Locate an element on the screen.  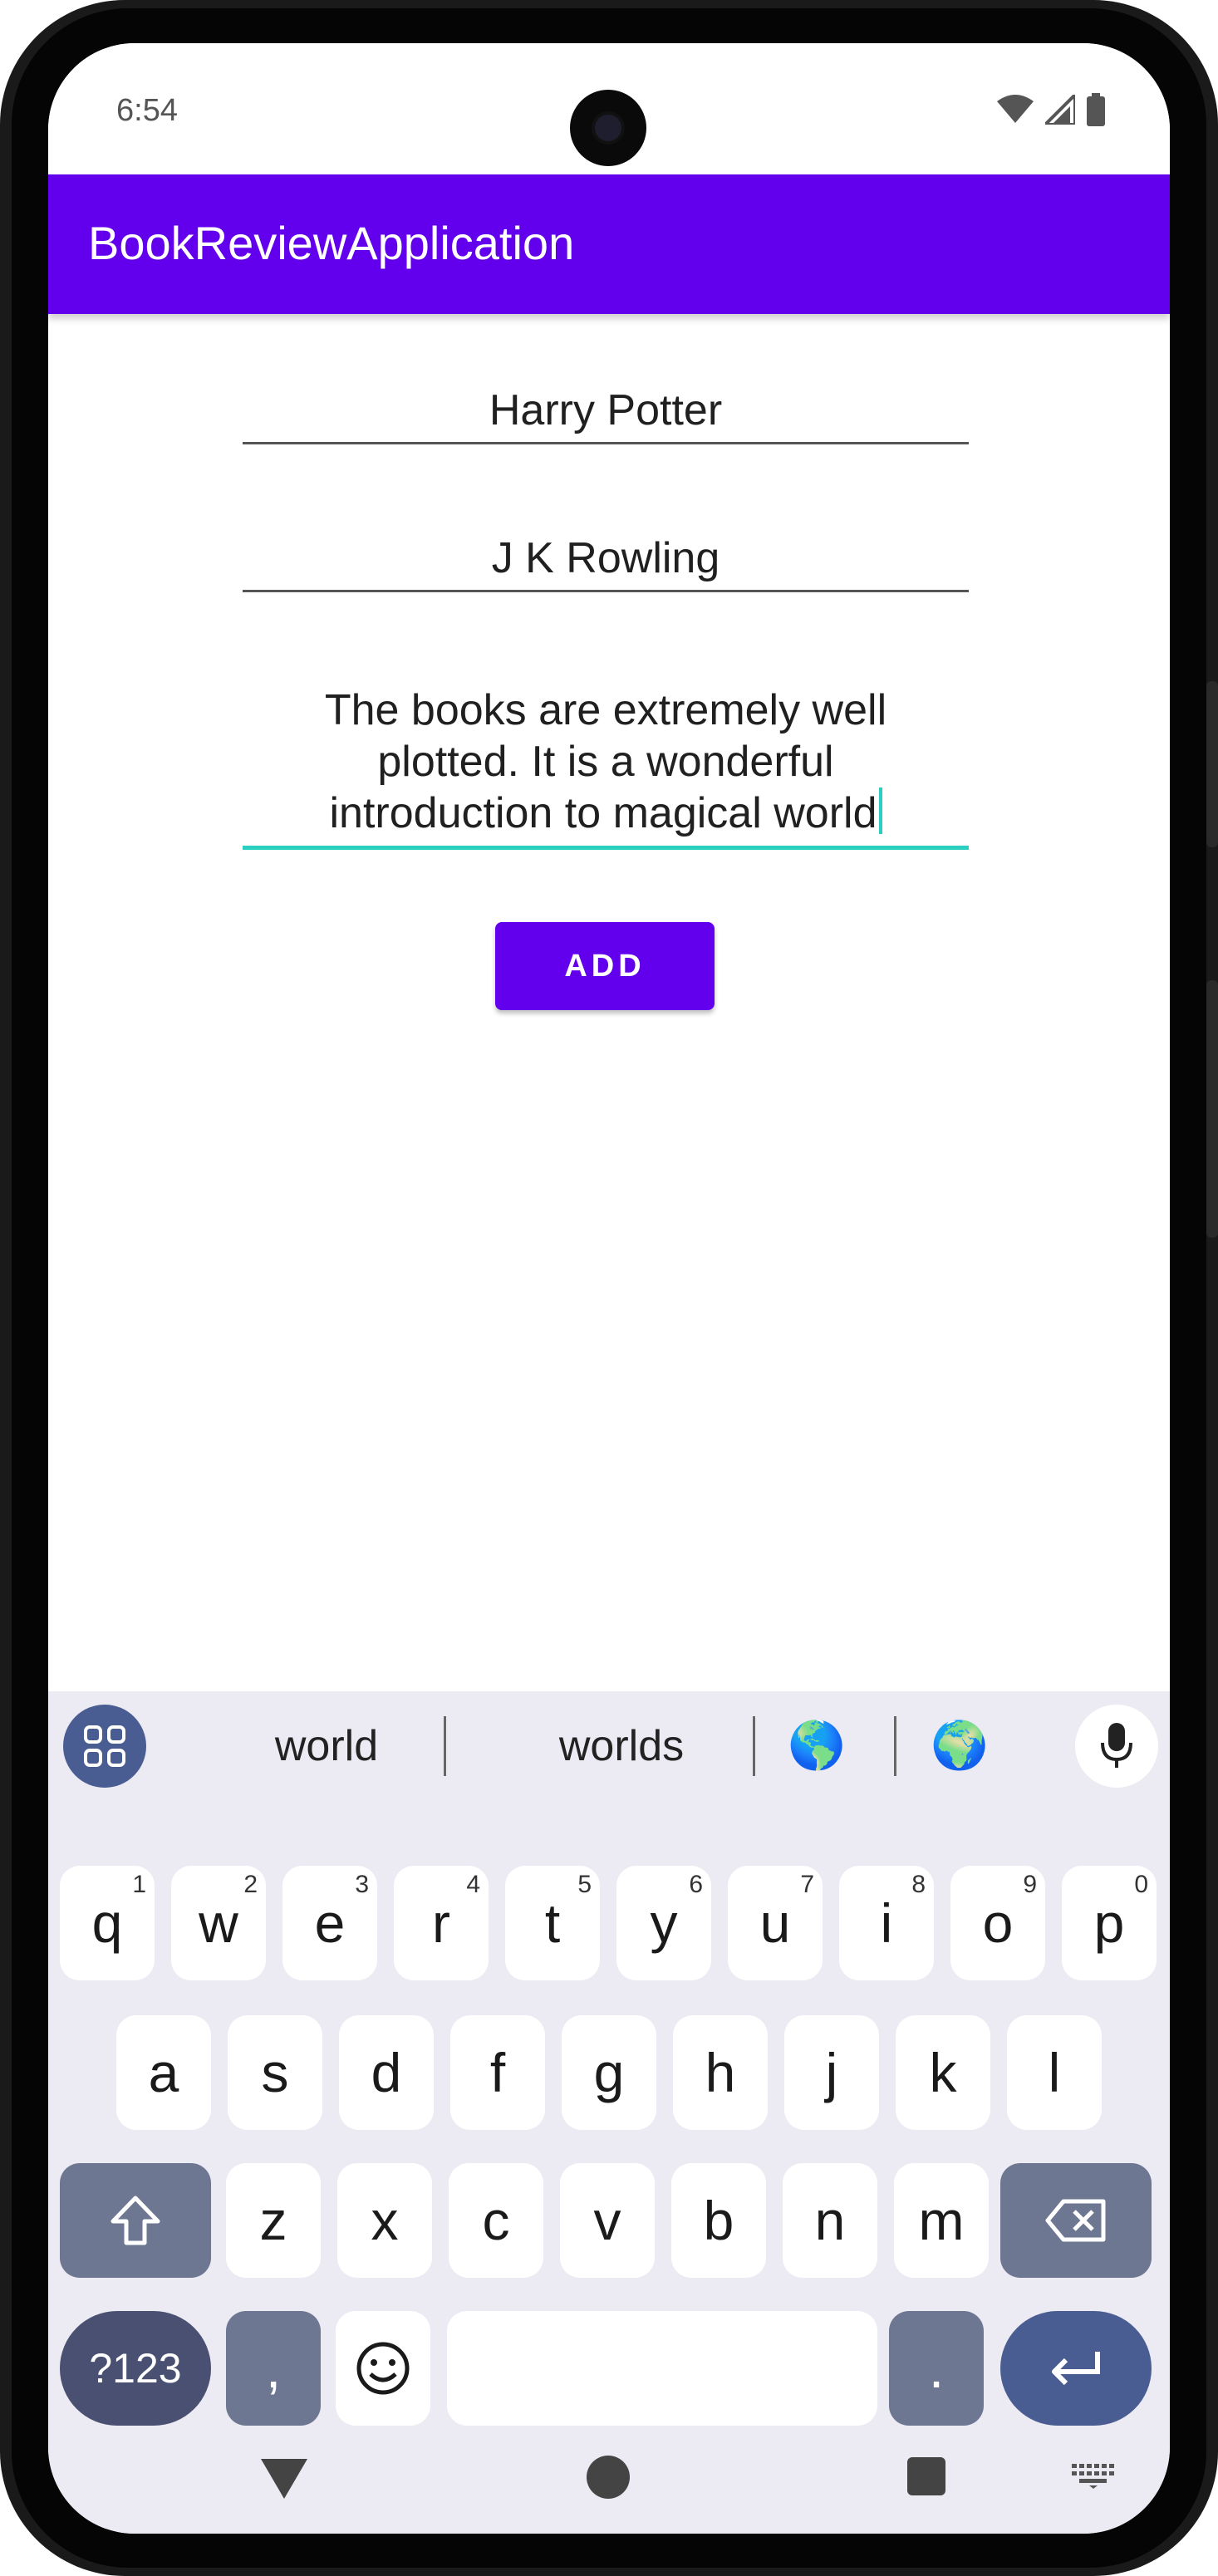
navigation-bar is located at coordinates (609, 2476).